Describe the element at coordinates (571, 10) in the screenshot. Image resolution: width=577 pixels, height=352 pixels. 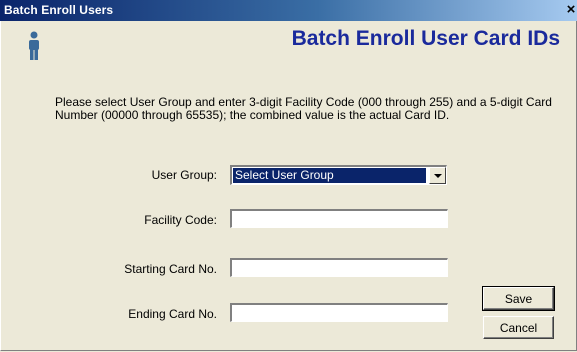
I see `close-icon: ×` at that location.